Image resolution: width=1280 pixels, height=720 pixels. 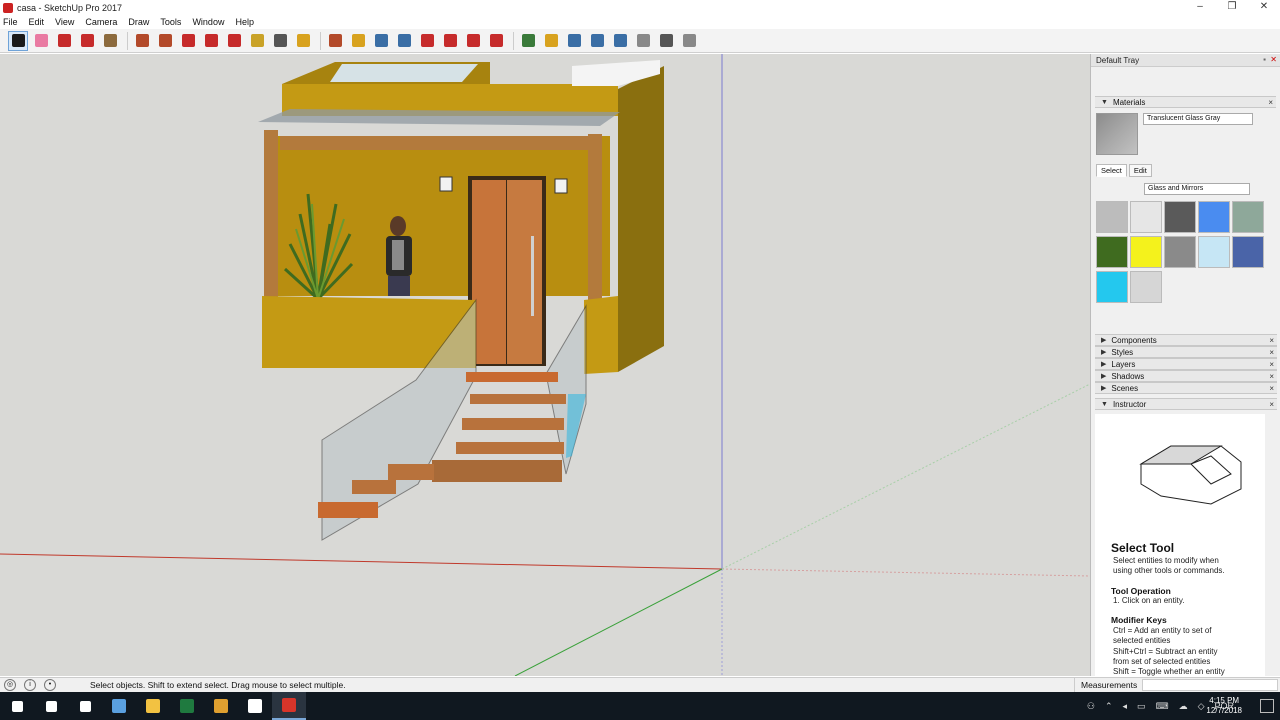 What do you see at coordinates (641, 219) in the screenshot?
I see `house-side-wall` at bounding box center [641, 219].